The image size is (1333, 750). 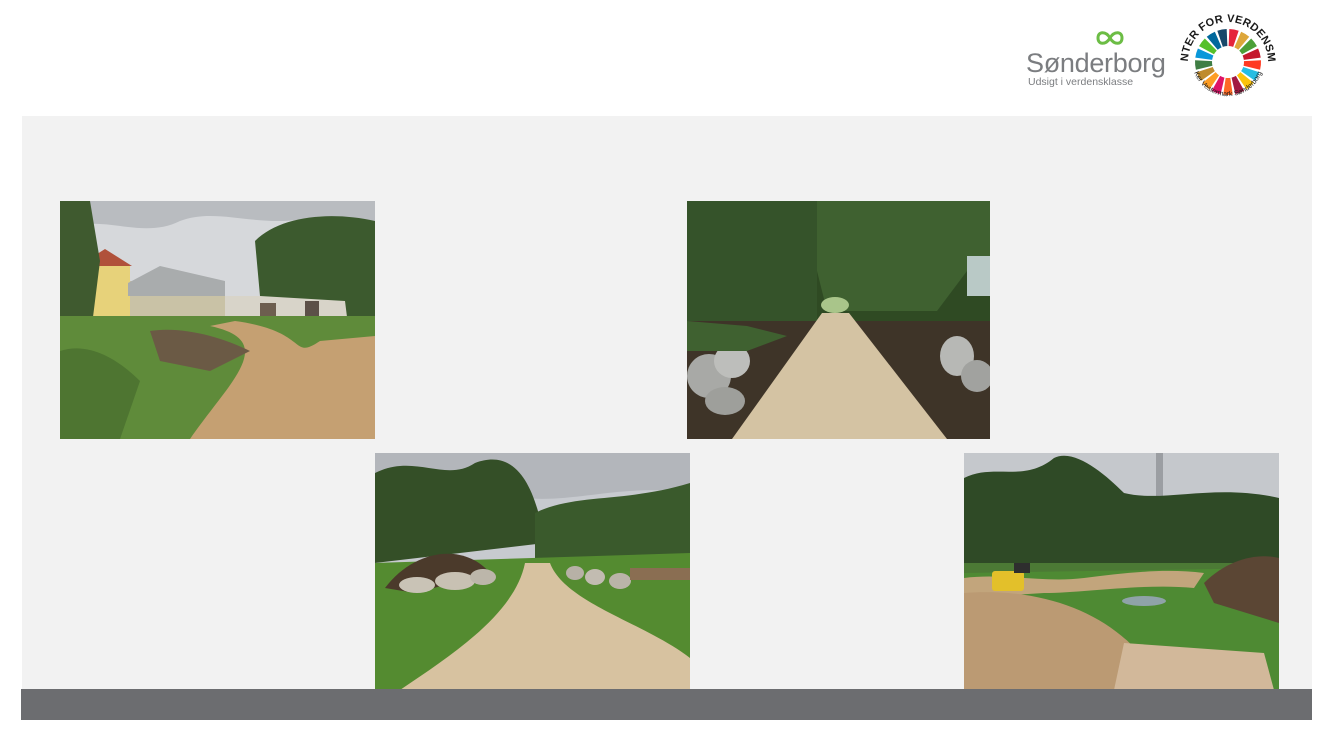 I want to click on photo-farm-path, so click(x=217, y=320).